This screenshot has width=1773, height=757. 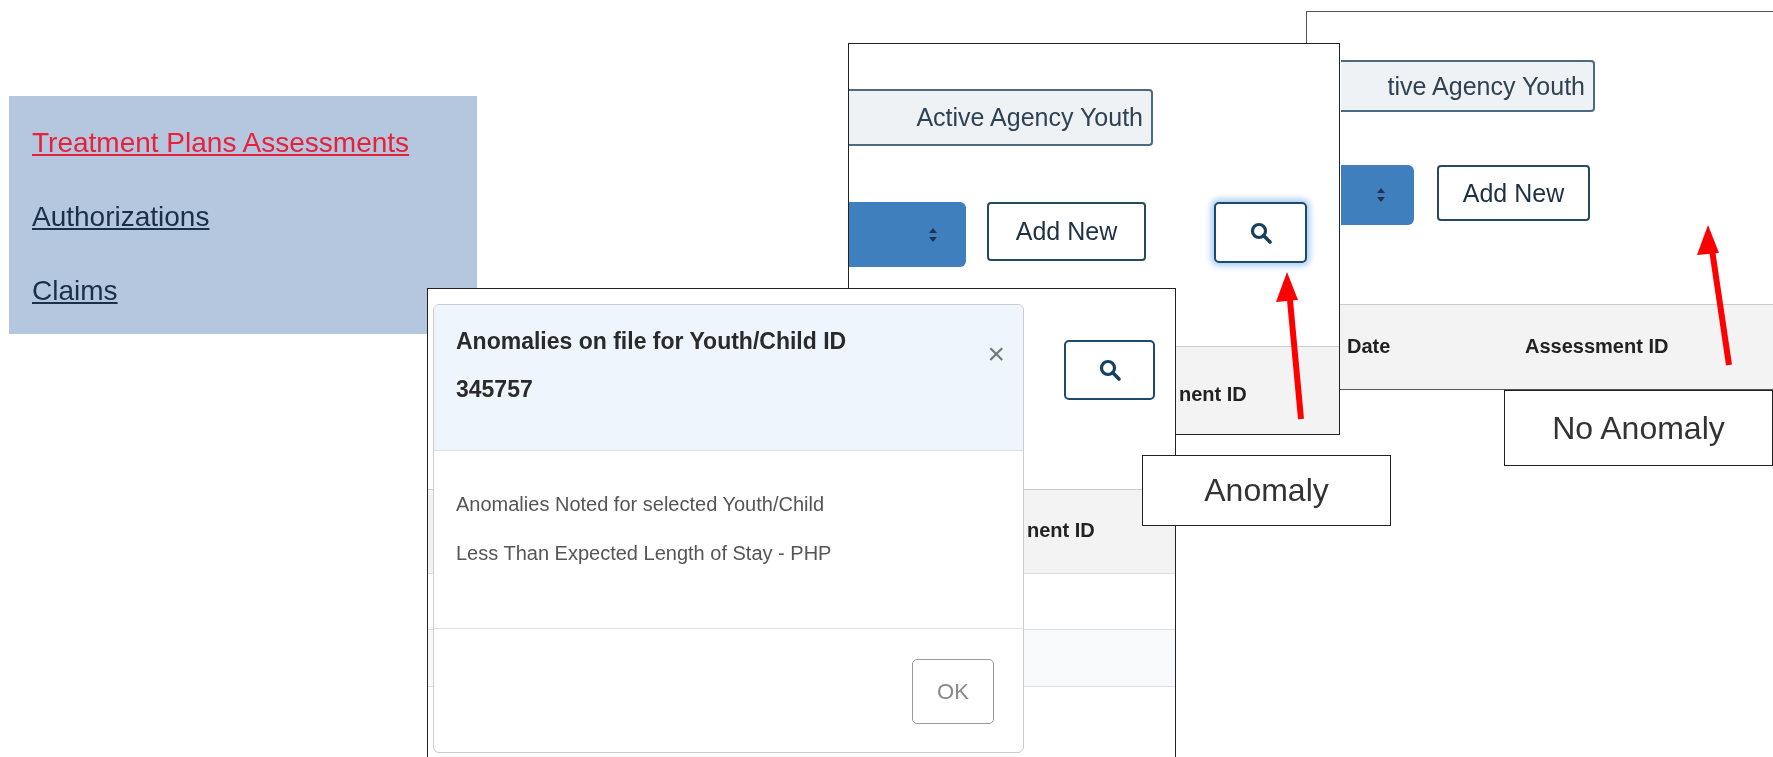 What do you see at coordinates (75, 291) in the screenshot?
I see `nav-link: Claims` at bounding box center [75, 291].